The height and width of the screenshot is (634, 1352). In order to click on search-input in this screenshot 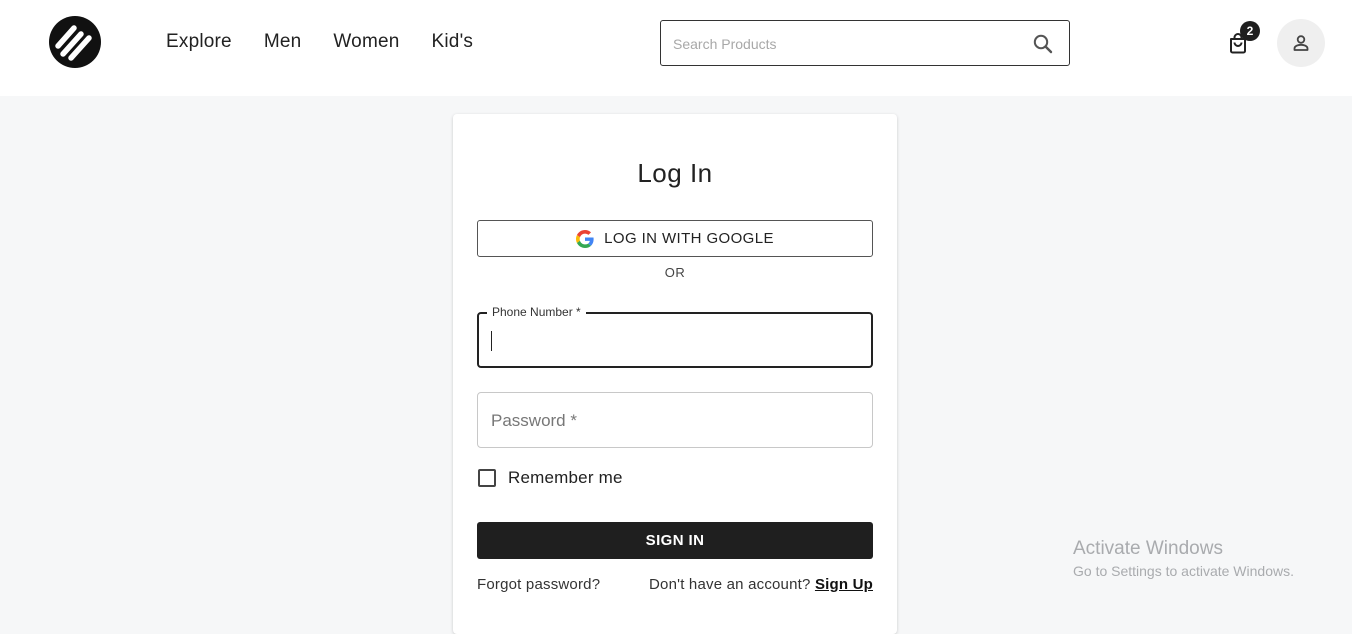, I will do `click(843, 44)`.